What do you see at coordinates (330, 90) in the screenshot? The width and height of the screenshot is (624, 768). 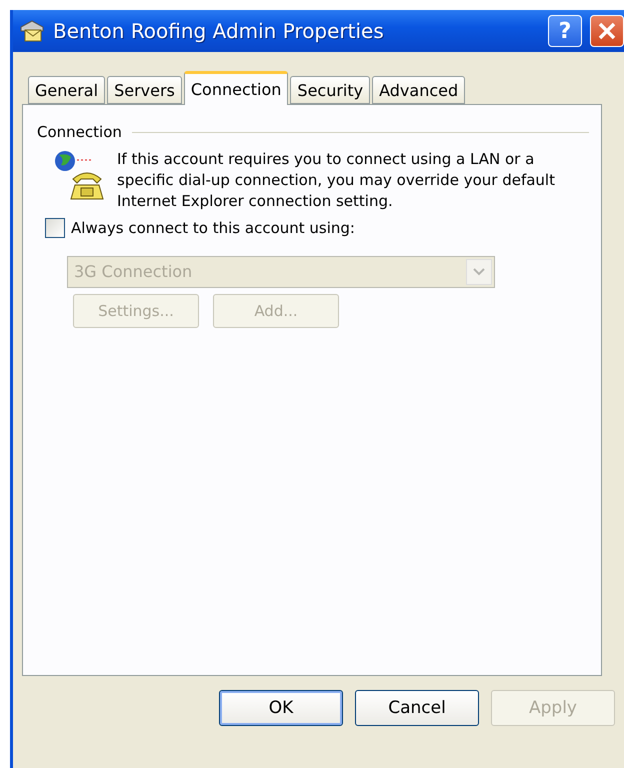 I see `tab: Security` at bounding box center [330, 90].